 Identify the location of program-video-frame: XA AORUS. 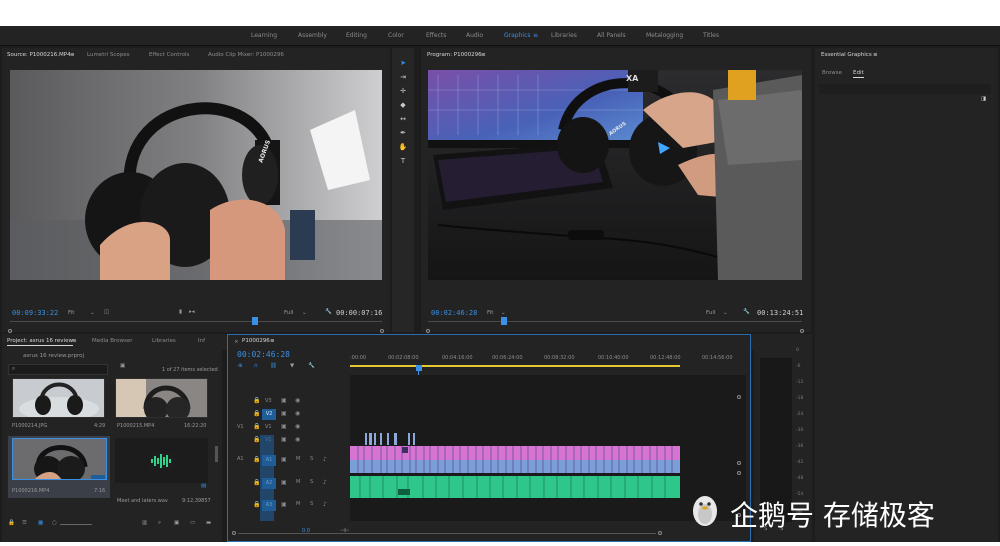
(615, 175).